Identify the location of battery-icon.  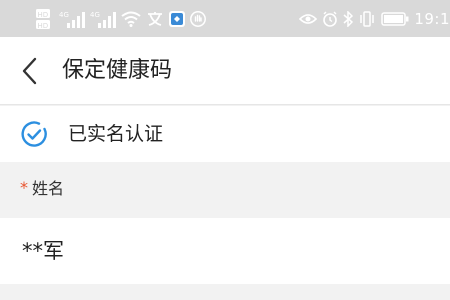
(395, 19).